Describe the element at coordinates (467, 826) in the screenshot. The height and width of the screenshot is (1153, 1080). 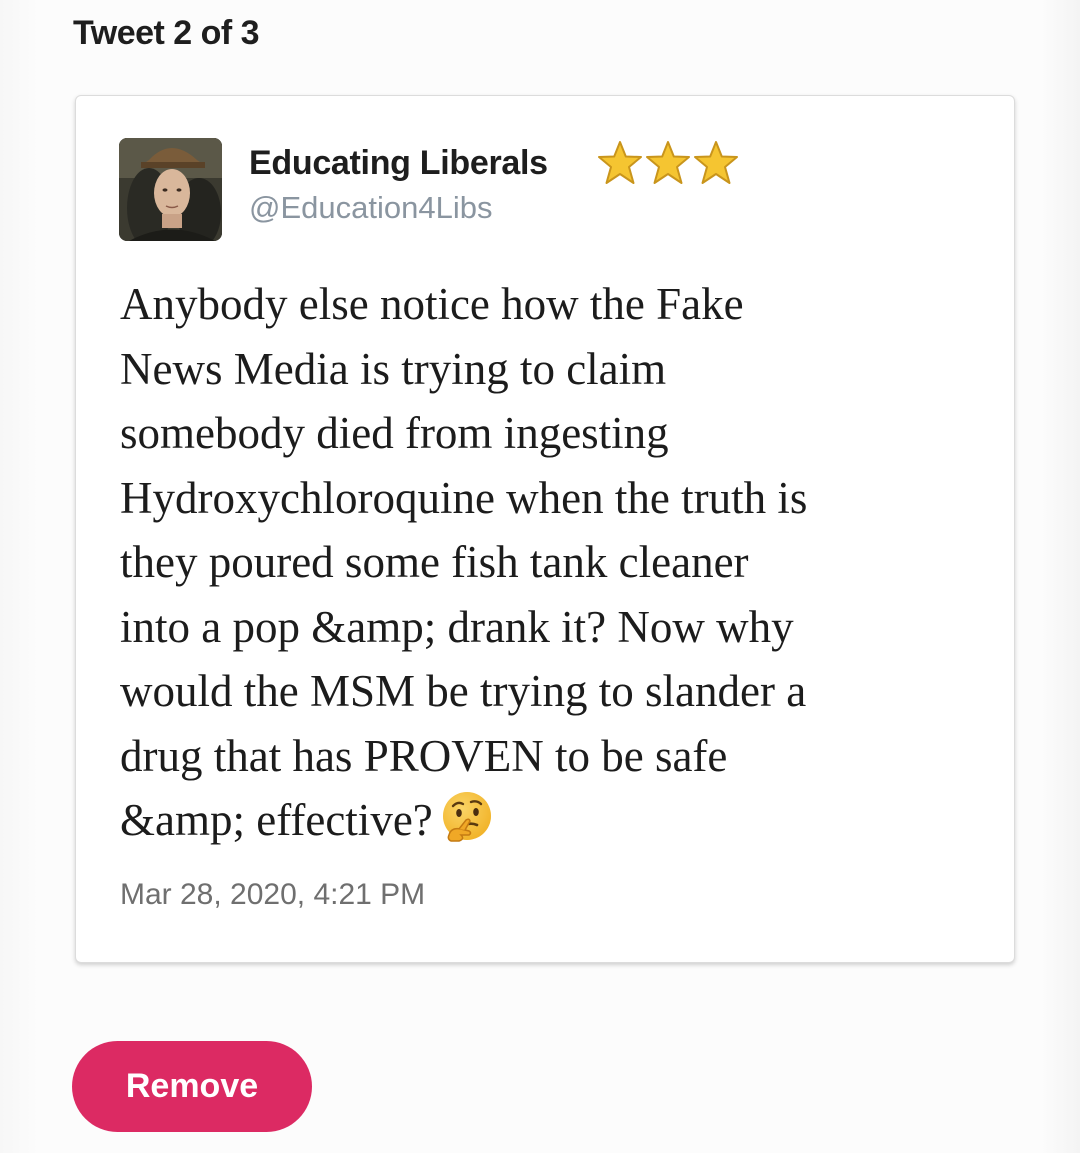
I see `thinking-face-emoji` at that location.